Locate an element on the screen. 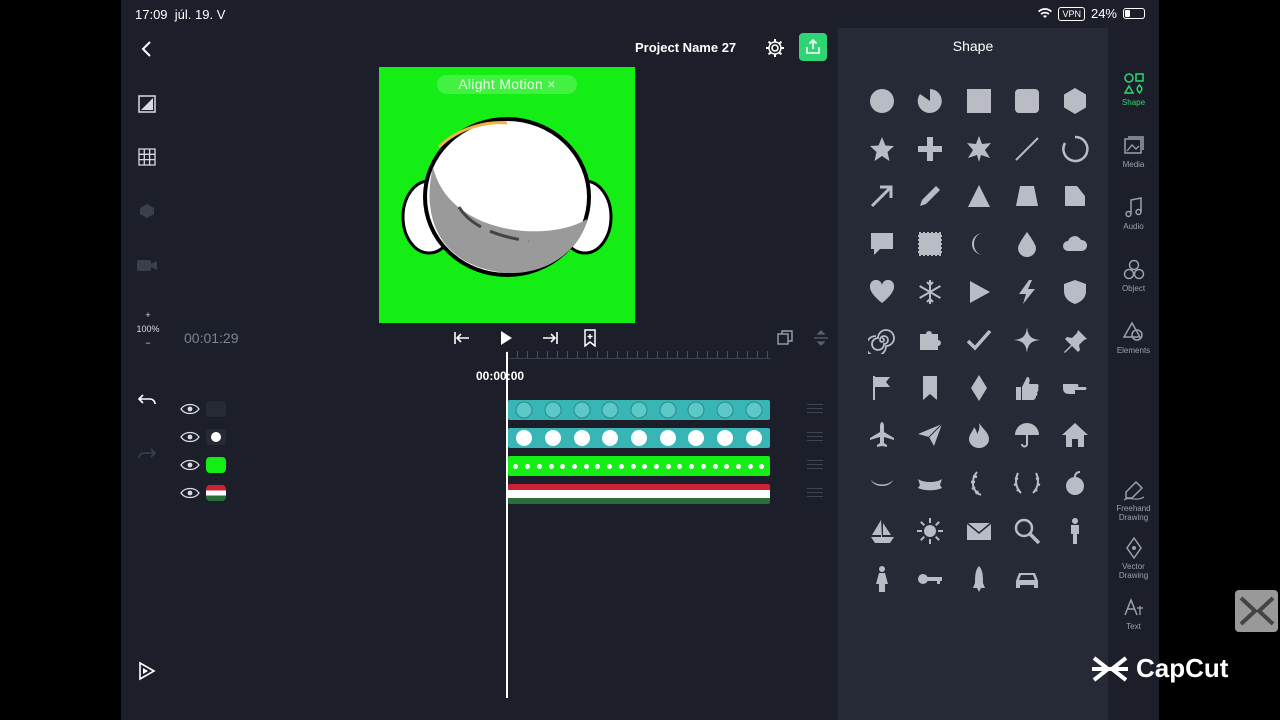  shape-spiral is located at coordinates (882, 340).